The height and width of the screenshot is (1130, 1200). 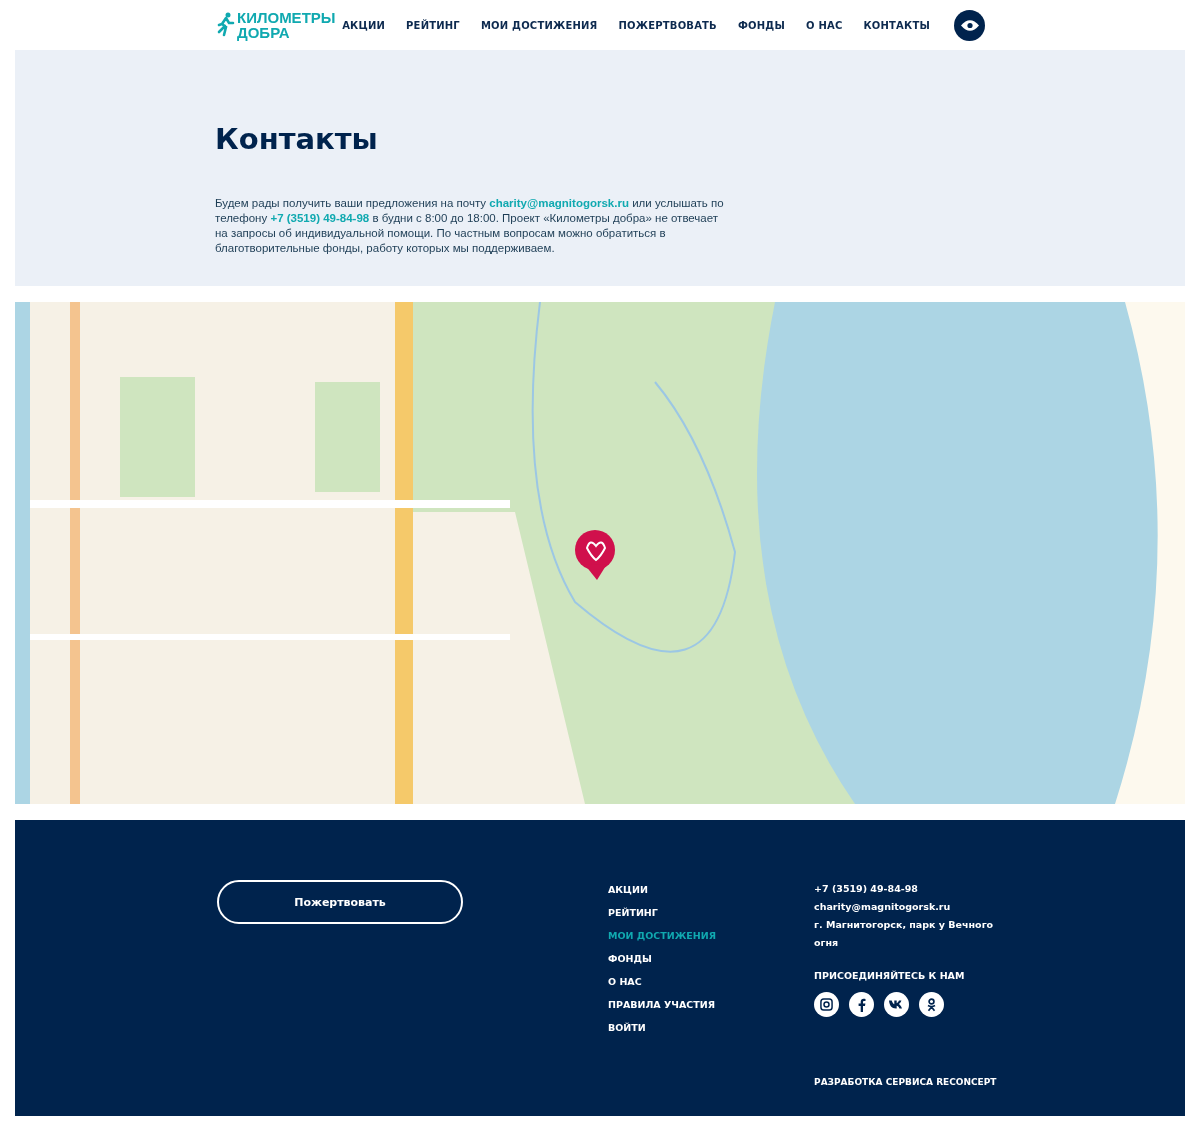 What do you see at coordinates (433, 25) in the screenshot?
I see `nav-link: РЕЙТИНГ` at bounding box center [433, 25].